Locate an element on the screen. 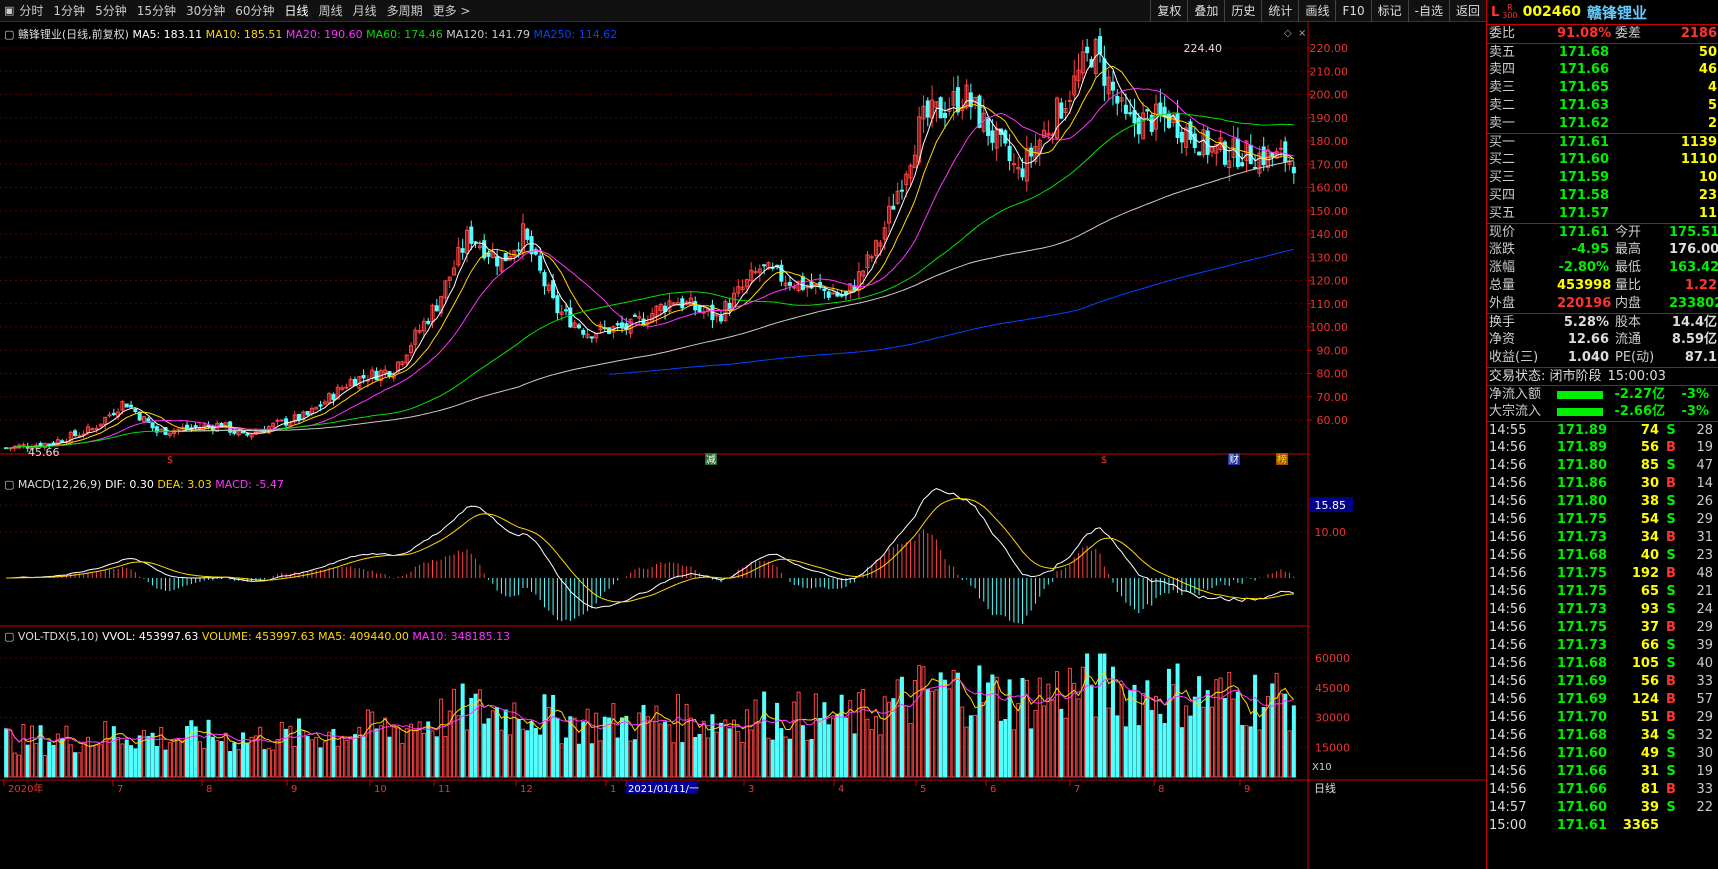 Image resolution: width=1718 pixels, height=869 pixels. trade-volume: 37 is located at coordinates (1649, 627).